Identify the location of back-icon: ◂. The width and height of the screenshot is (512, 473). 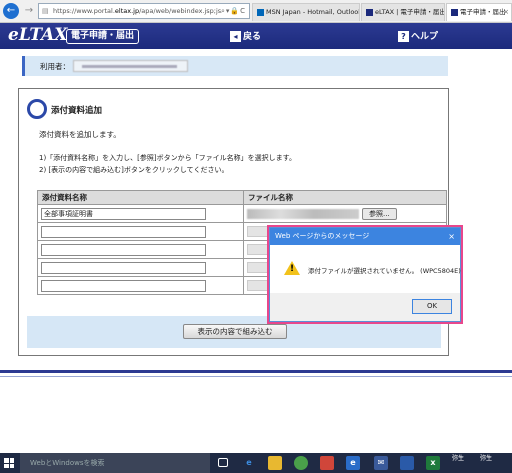
(235, 36).